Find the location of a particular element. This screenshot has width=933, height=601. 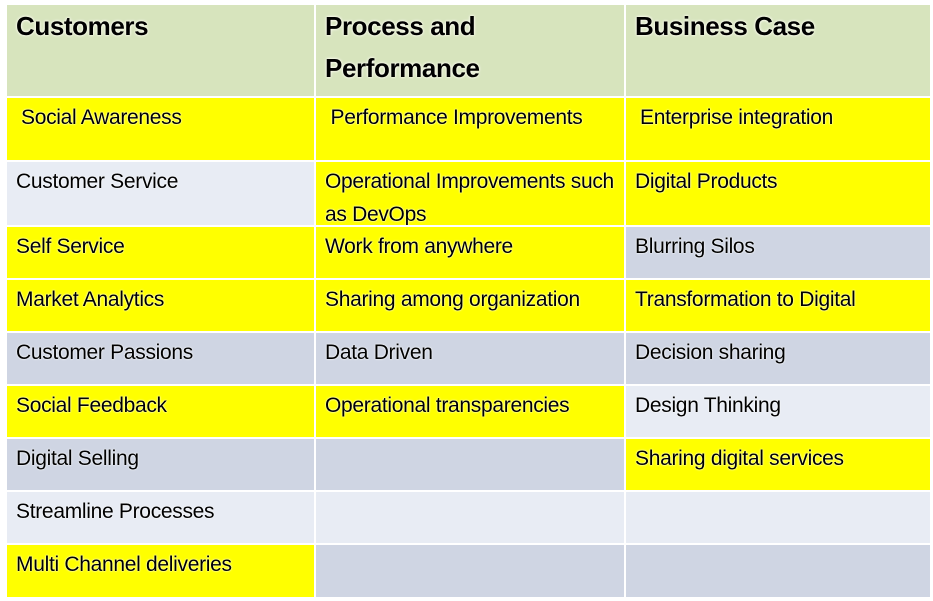

table-cell: Self Service is located at coordinates (160, 252).